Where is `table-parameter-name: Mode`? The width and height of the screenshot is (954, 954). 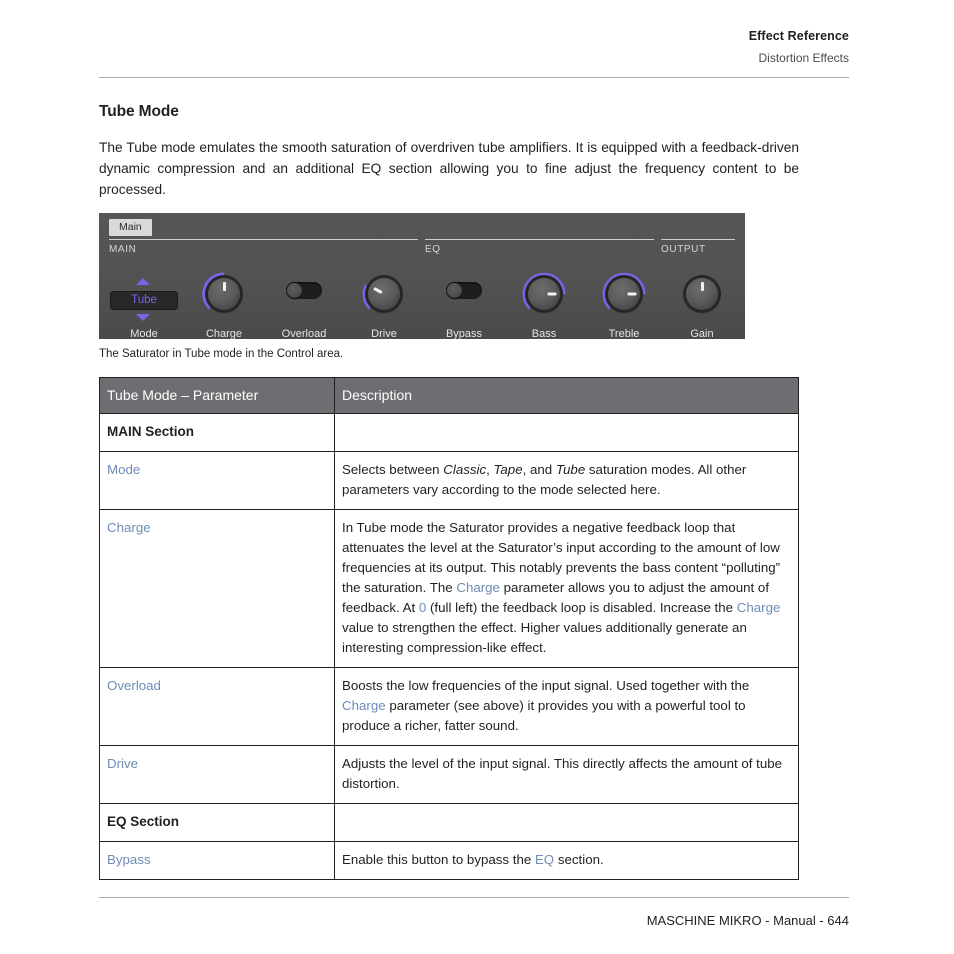 table-parameter-name: Mode is located at coordinates (217, 480).